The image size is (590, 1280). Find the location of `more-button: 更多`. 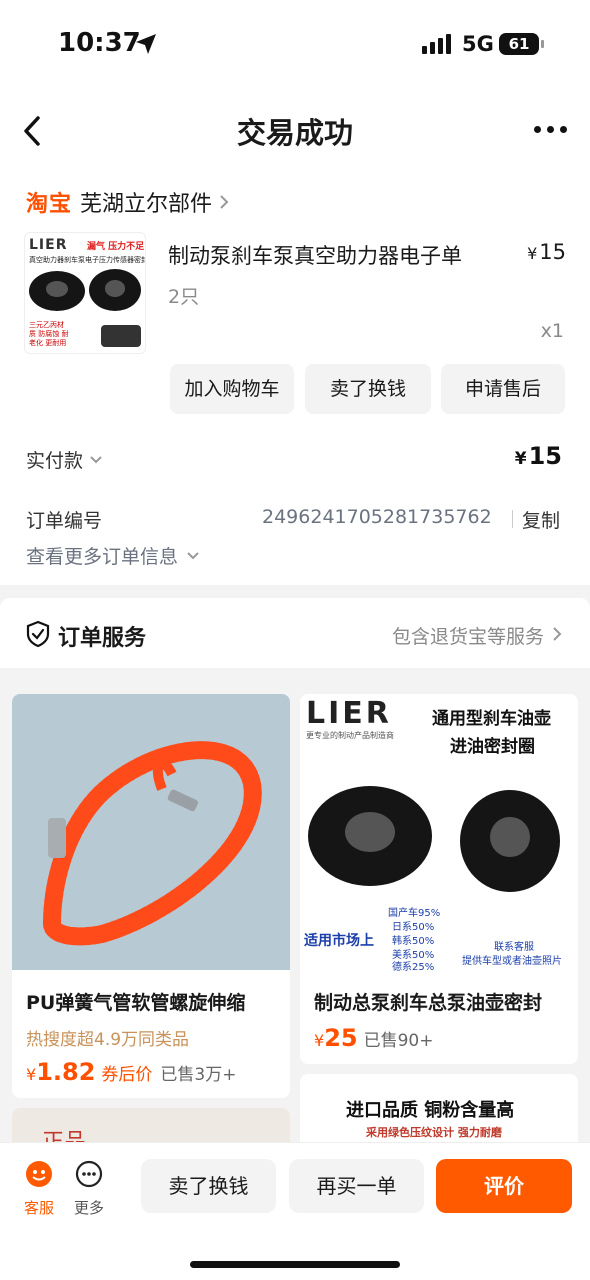

more-button: 更多 is located at coordinates (89, 1188).